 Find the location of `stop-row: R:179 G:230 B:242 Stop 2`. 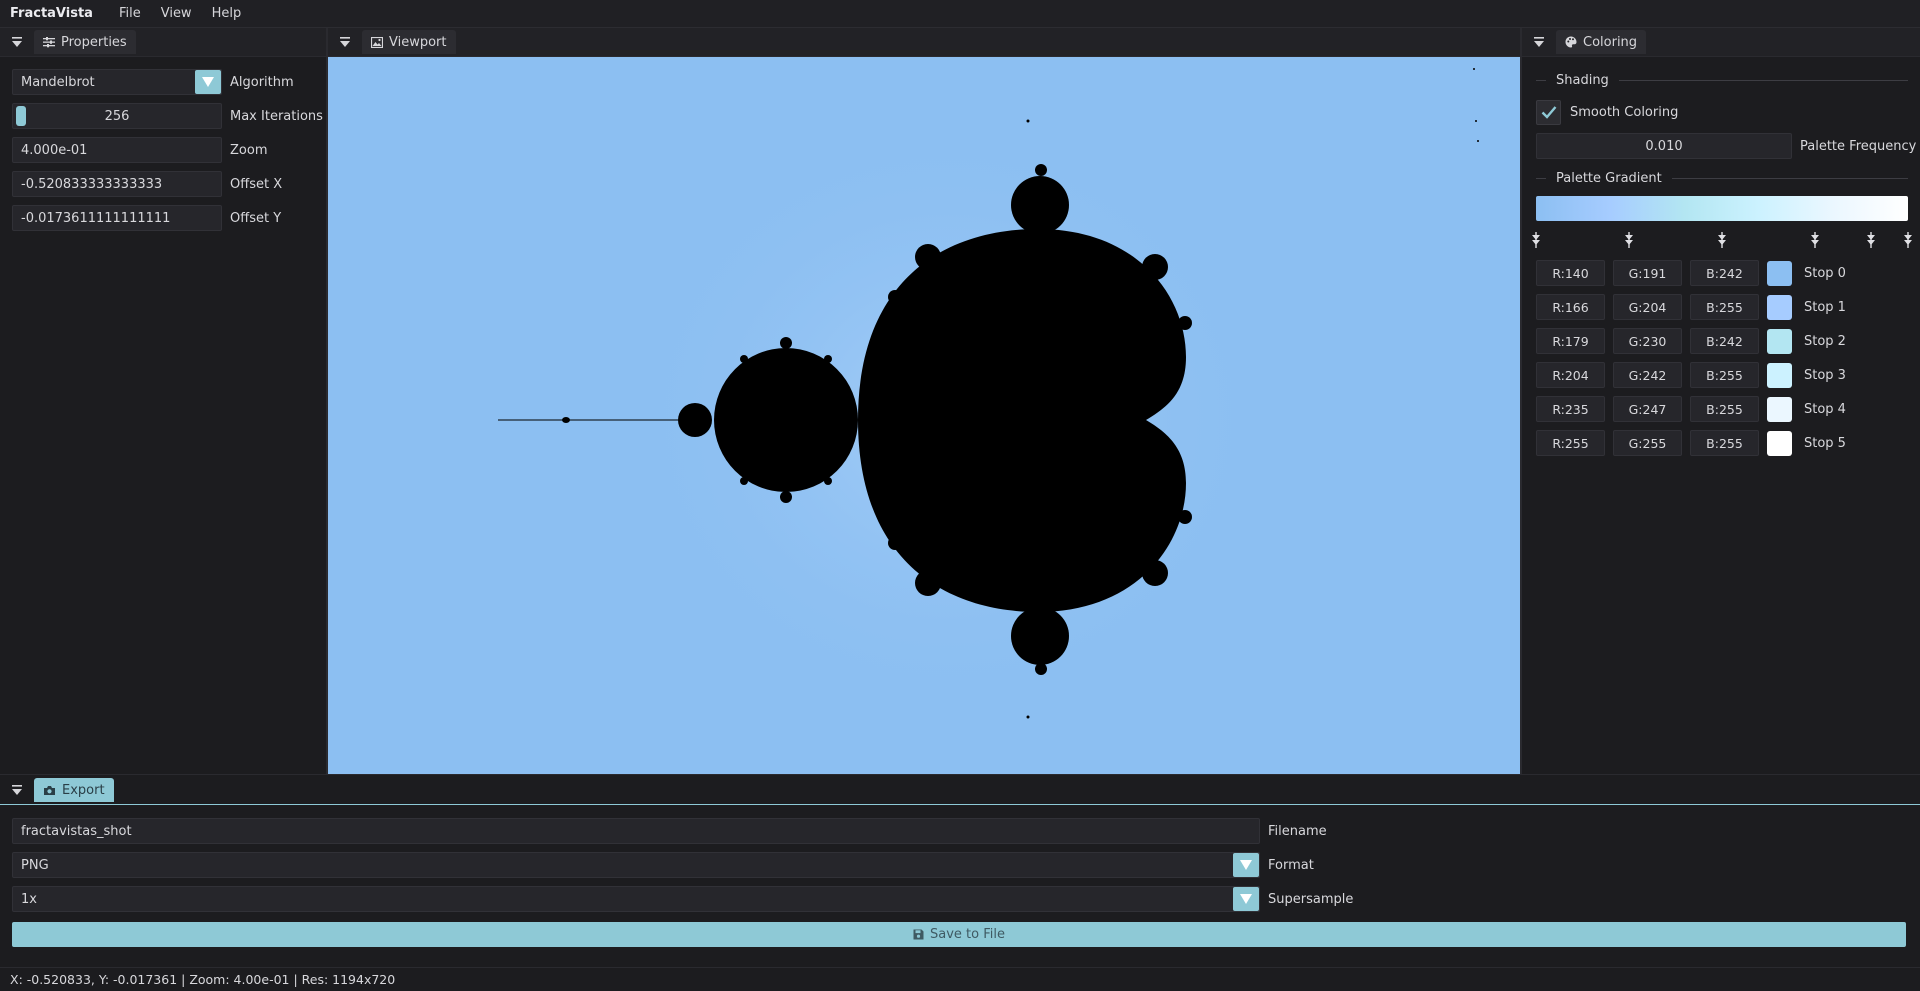

stop-row: R:179 G:230 B:242 Stop 2 is located at coordinates (1691, 341).